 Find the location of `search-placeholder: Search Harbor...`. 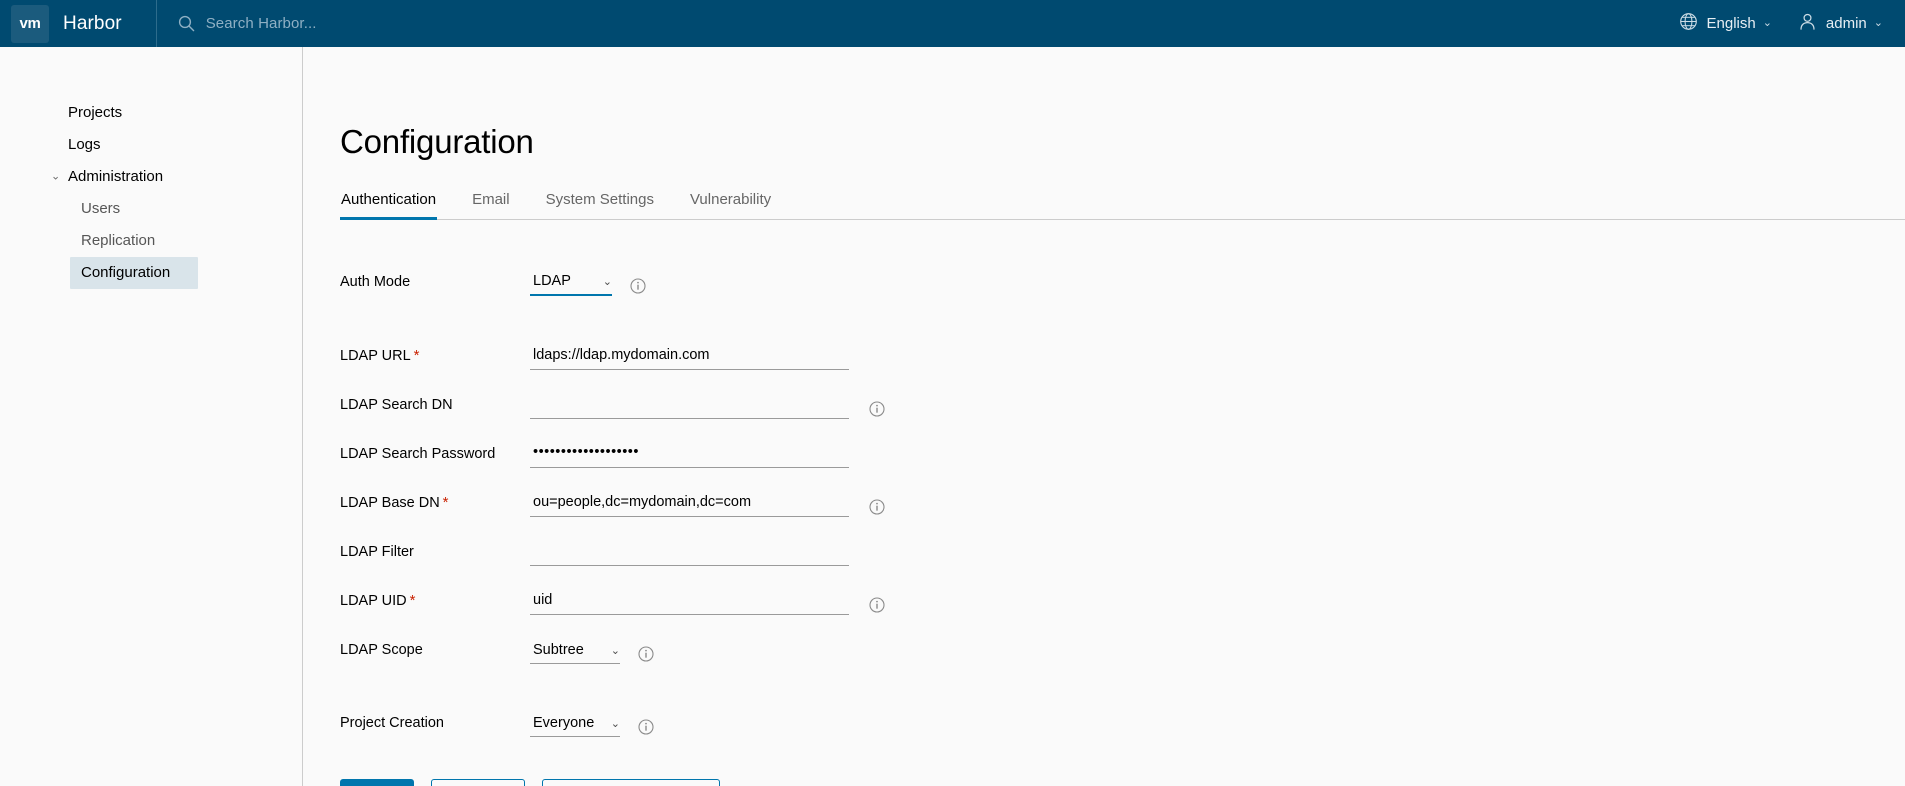

search-placeholder: Search Harbor... is located at coordinates (261, 23).